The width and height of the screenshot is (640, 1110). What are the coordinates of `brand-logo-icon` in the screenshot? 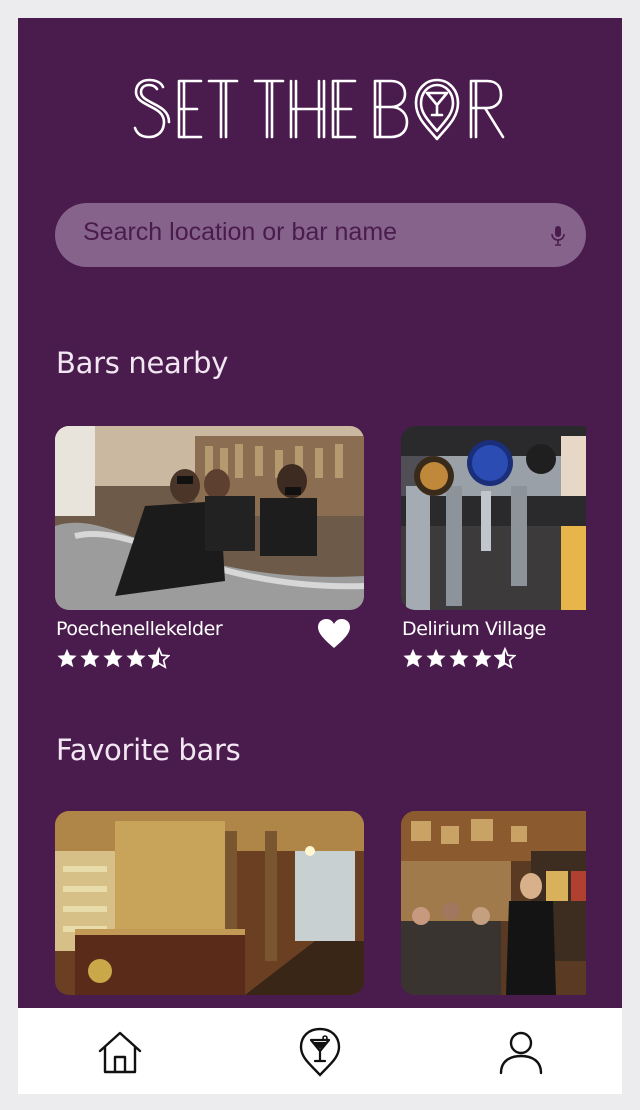 It's located at (319, 109).